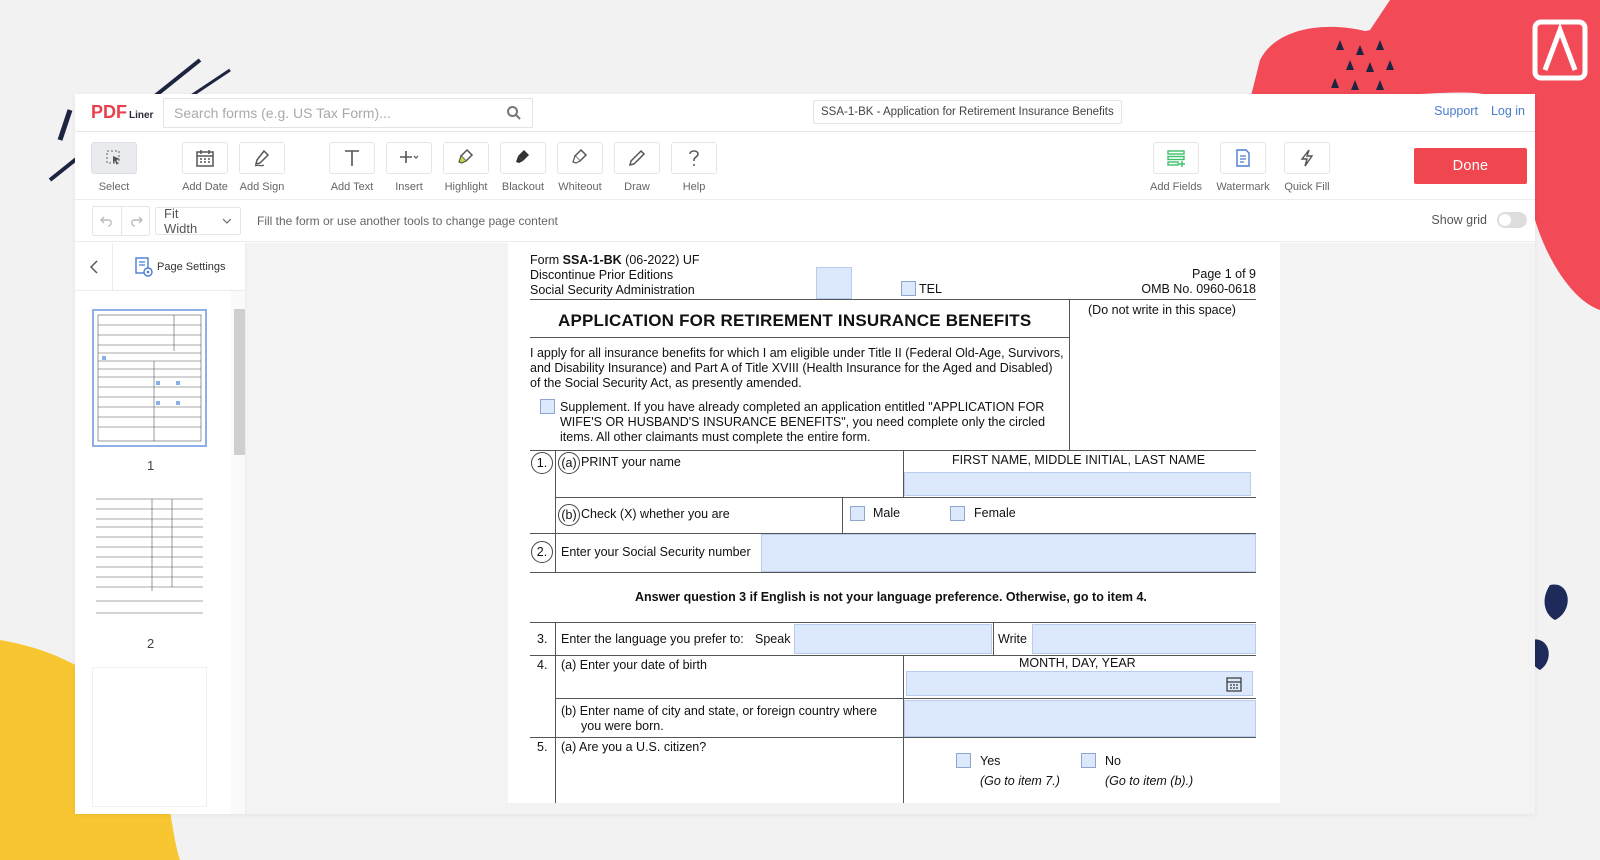 This screenshot has width=1600, height=860. Describe the element at coordinates (1176, 158) in the screenshot. I see `add-fields-icon` at that location.